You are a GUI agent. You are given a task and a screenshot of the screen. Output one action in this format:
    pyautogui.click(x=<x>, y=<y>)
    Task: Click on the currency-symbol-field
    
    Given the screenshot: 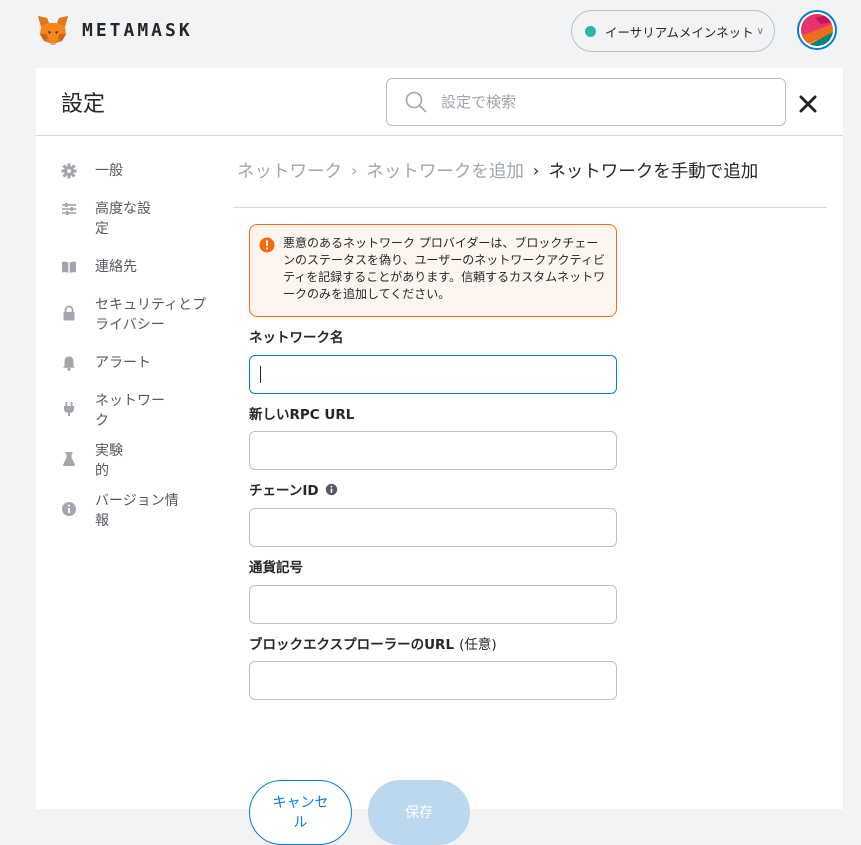 What is the action you would take?
    pyautogui.click(x=433, y=604)
    